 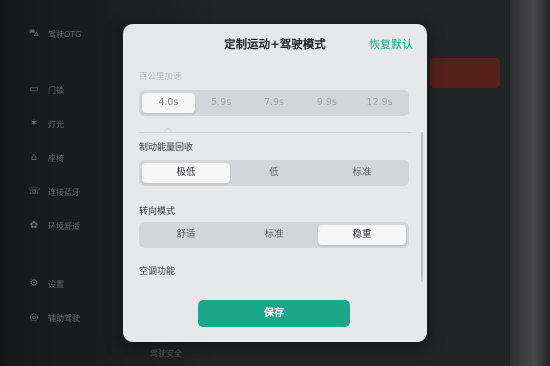 I want to click on acceleration-option-9-9s: 9.9s, so click(x=326, y=103).